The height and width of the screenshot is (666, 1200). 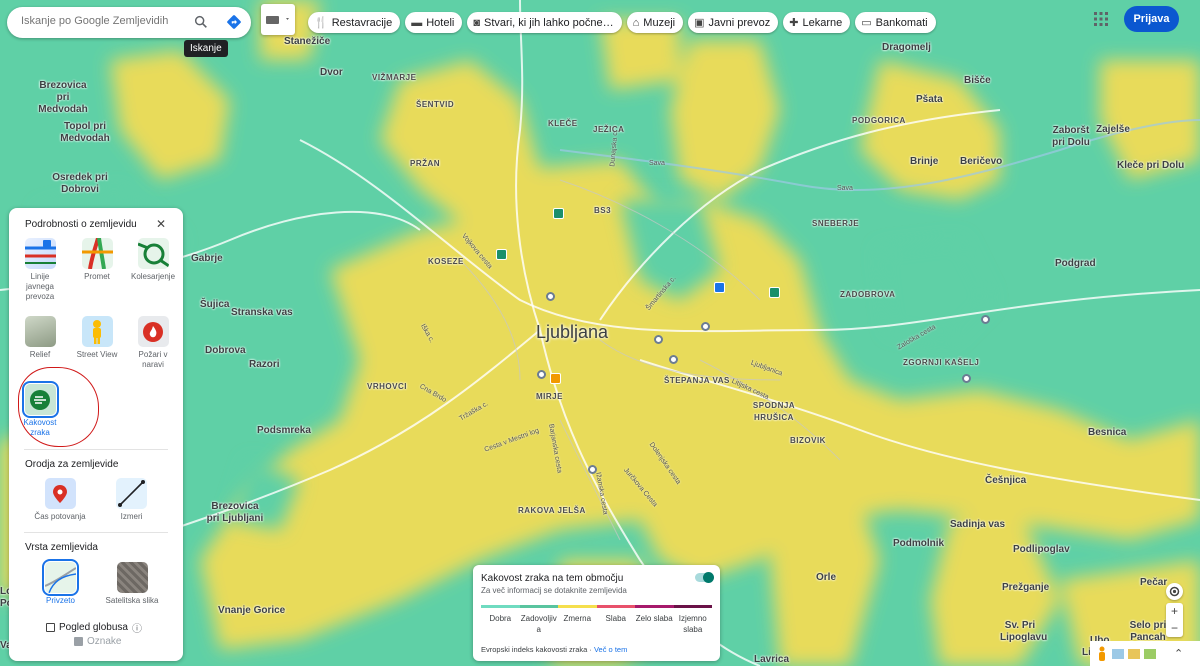 I want to click on layer-wildfires: Požari v naravi, so click(x=153, y=343).